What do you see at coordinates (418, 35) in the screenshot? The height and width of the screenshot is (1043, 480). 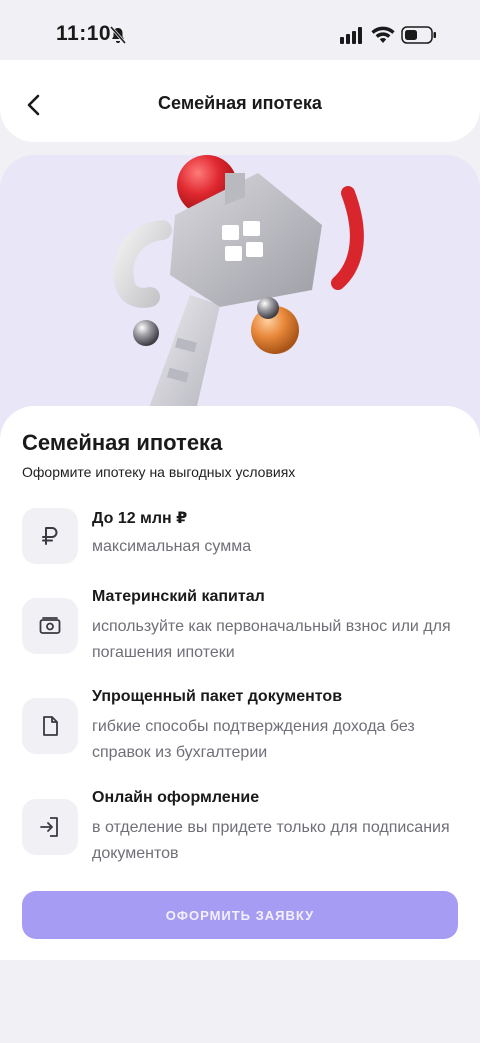 I see `battery-icon` at bounding box center [418, 35].